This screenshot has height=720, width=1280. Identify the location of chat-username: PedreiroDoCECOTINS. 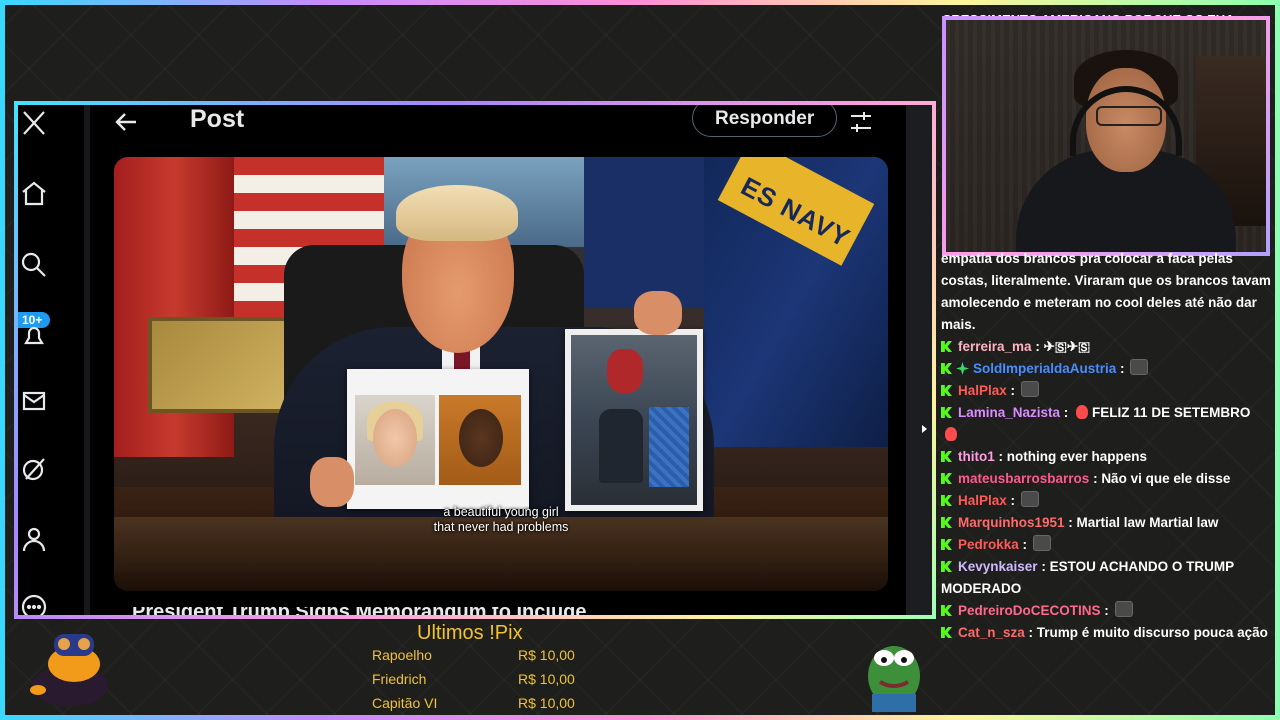
(1029, 610).